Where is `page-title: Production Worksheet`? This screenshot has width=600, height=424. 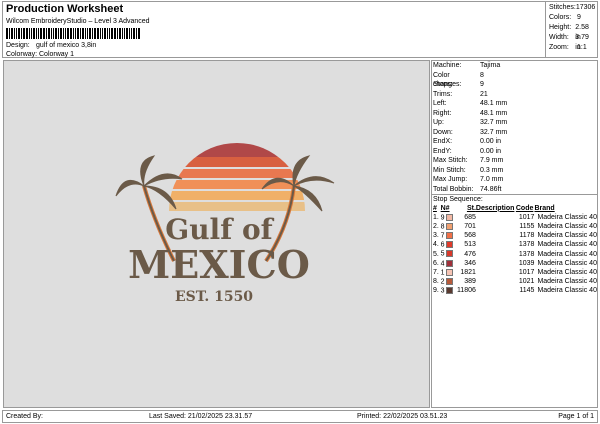
page-title: Production Worksheet is located at coordinates (65, 9).